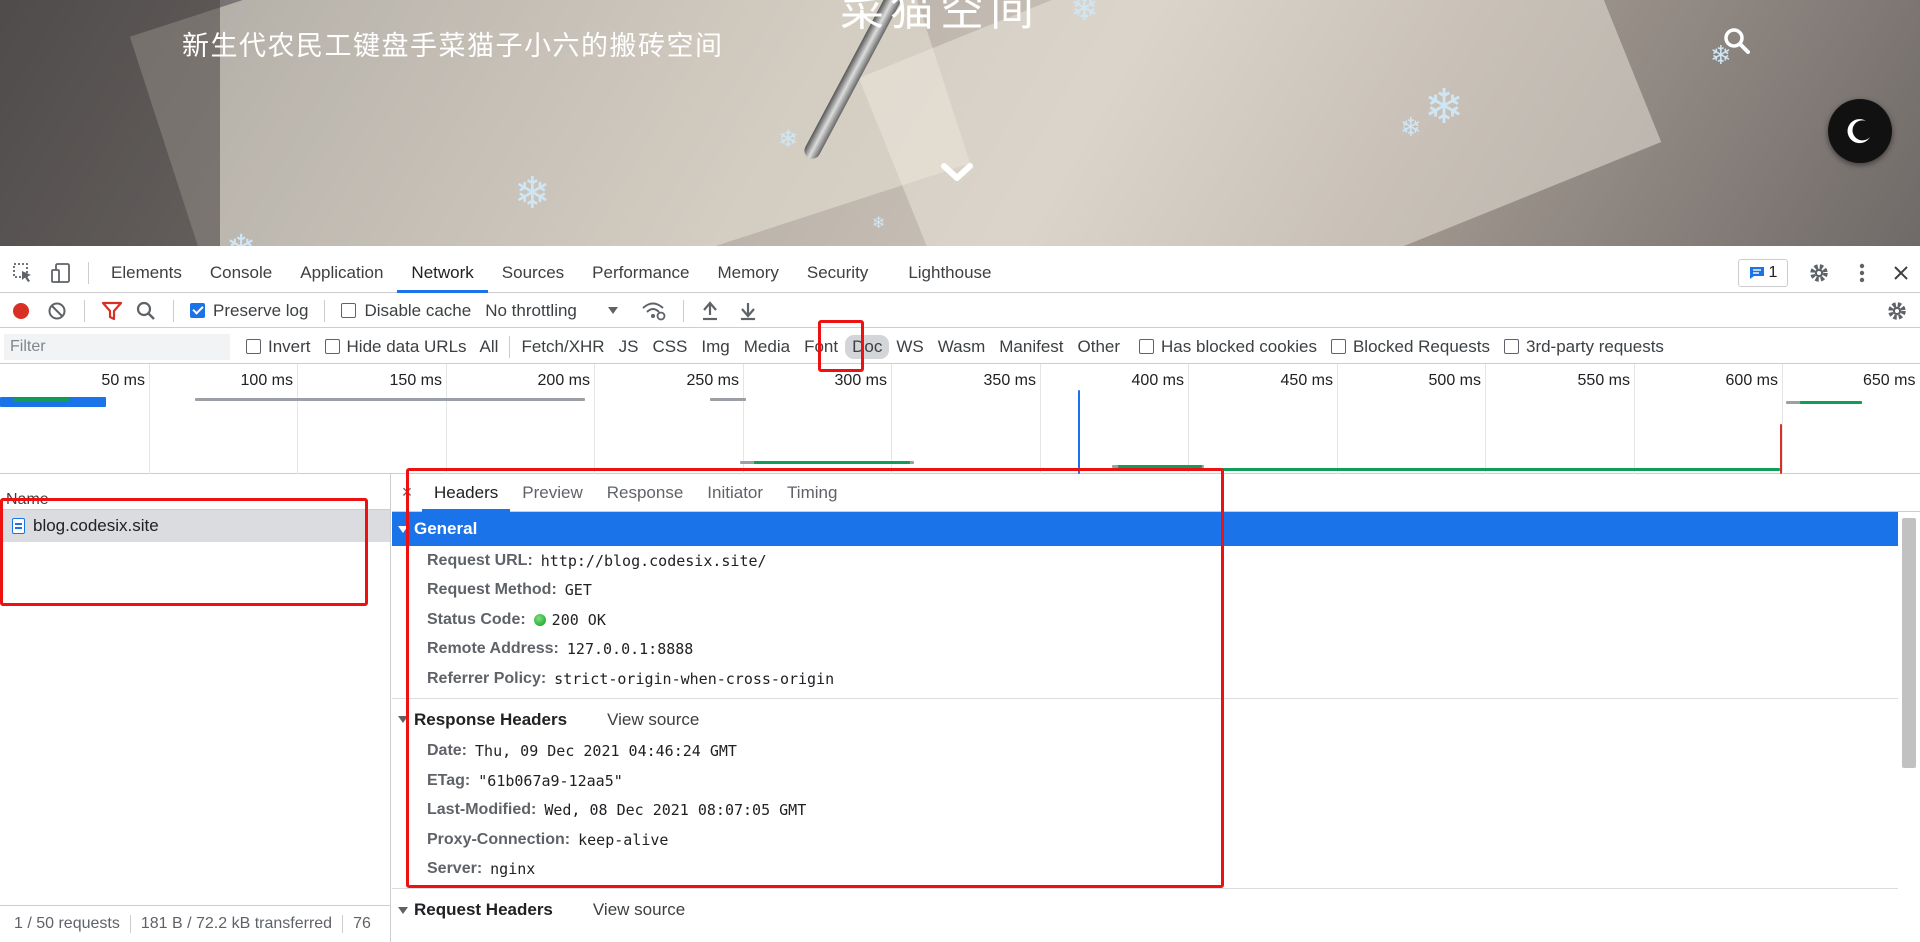 The image size is (1920, 942). I want to click on clear-icon, so click(57, 311).